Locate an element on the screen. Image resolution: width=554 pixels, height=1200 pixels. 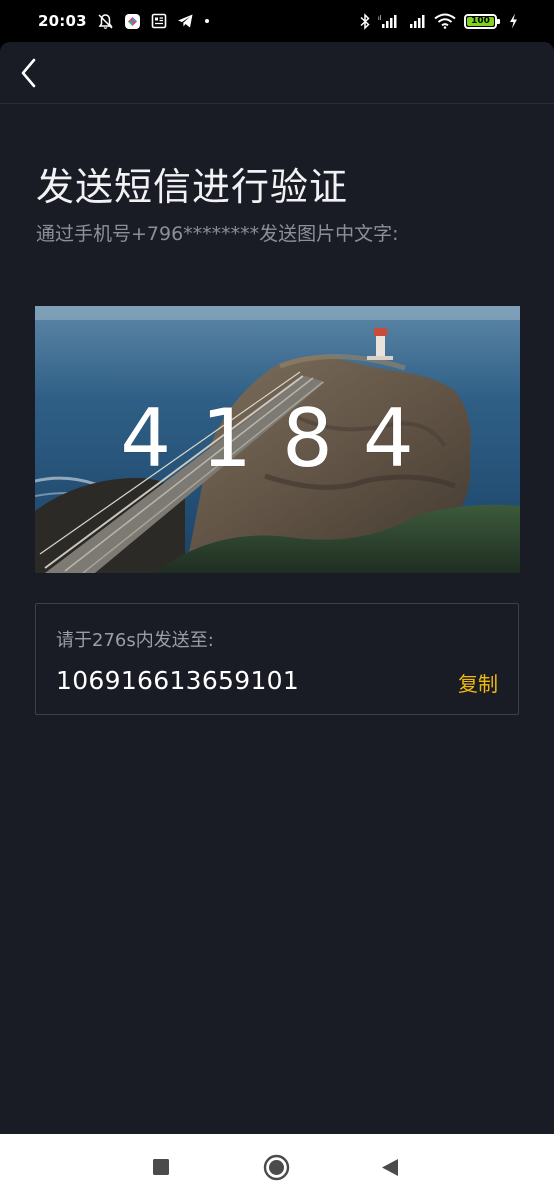
bluetooth-icon is located at coordinates (365, 21).